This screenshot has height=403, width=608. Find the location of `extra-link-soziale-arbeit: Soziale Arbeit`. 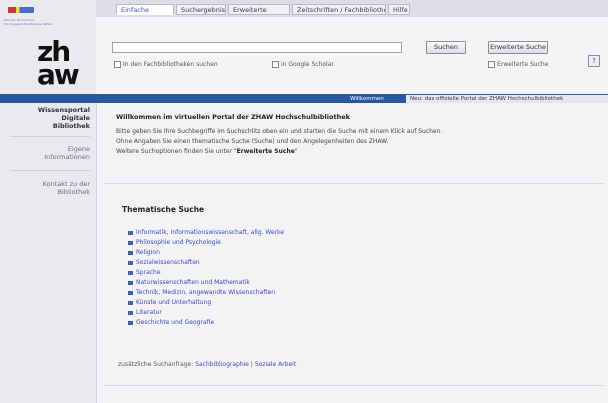

extra-link-soziale-arbeit: Soziale Arbeit is located at coordinates (275, 364).